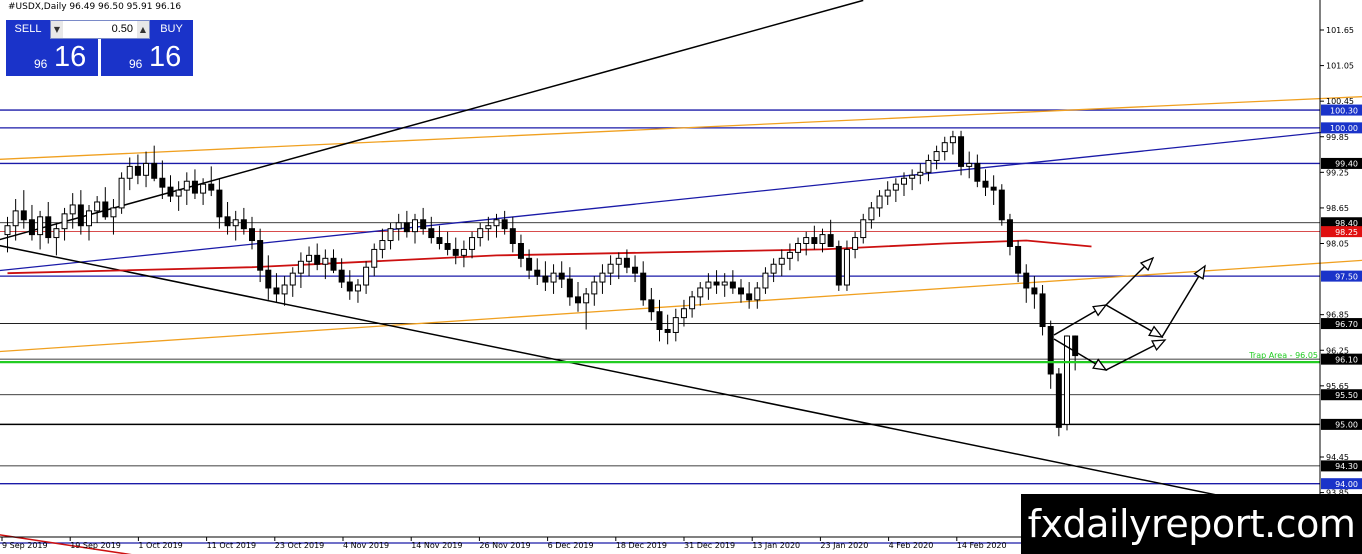 This screenshot has height=554, width=1362. I want to click on level-label-text: 99.40, so click(1346, 164).